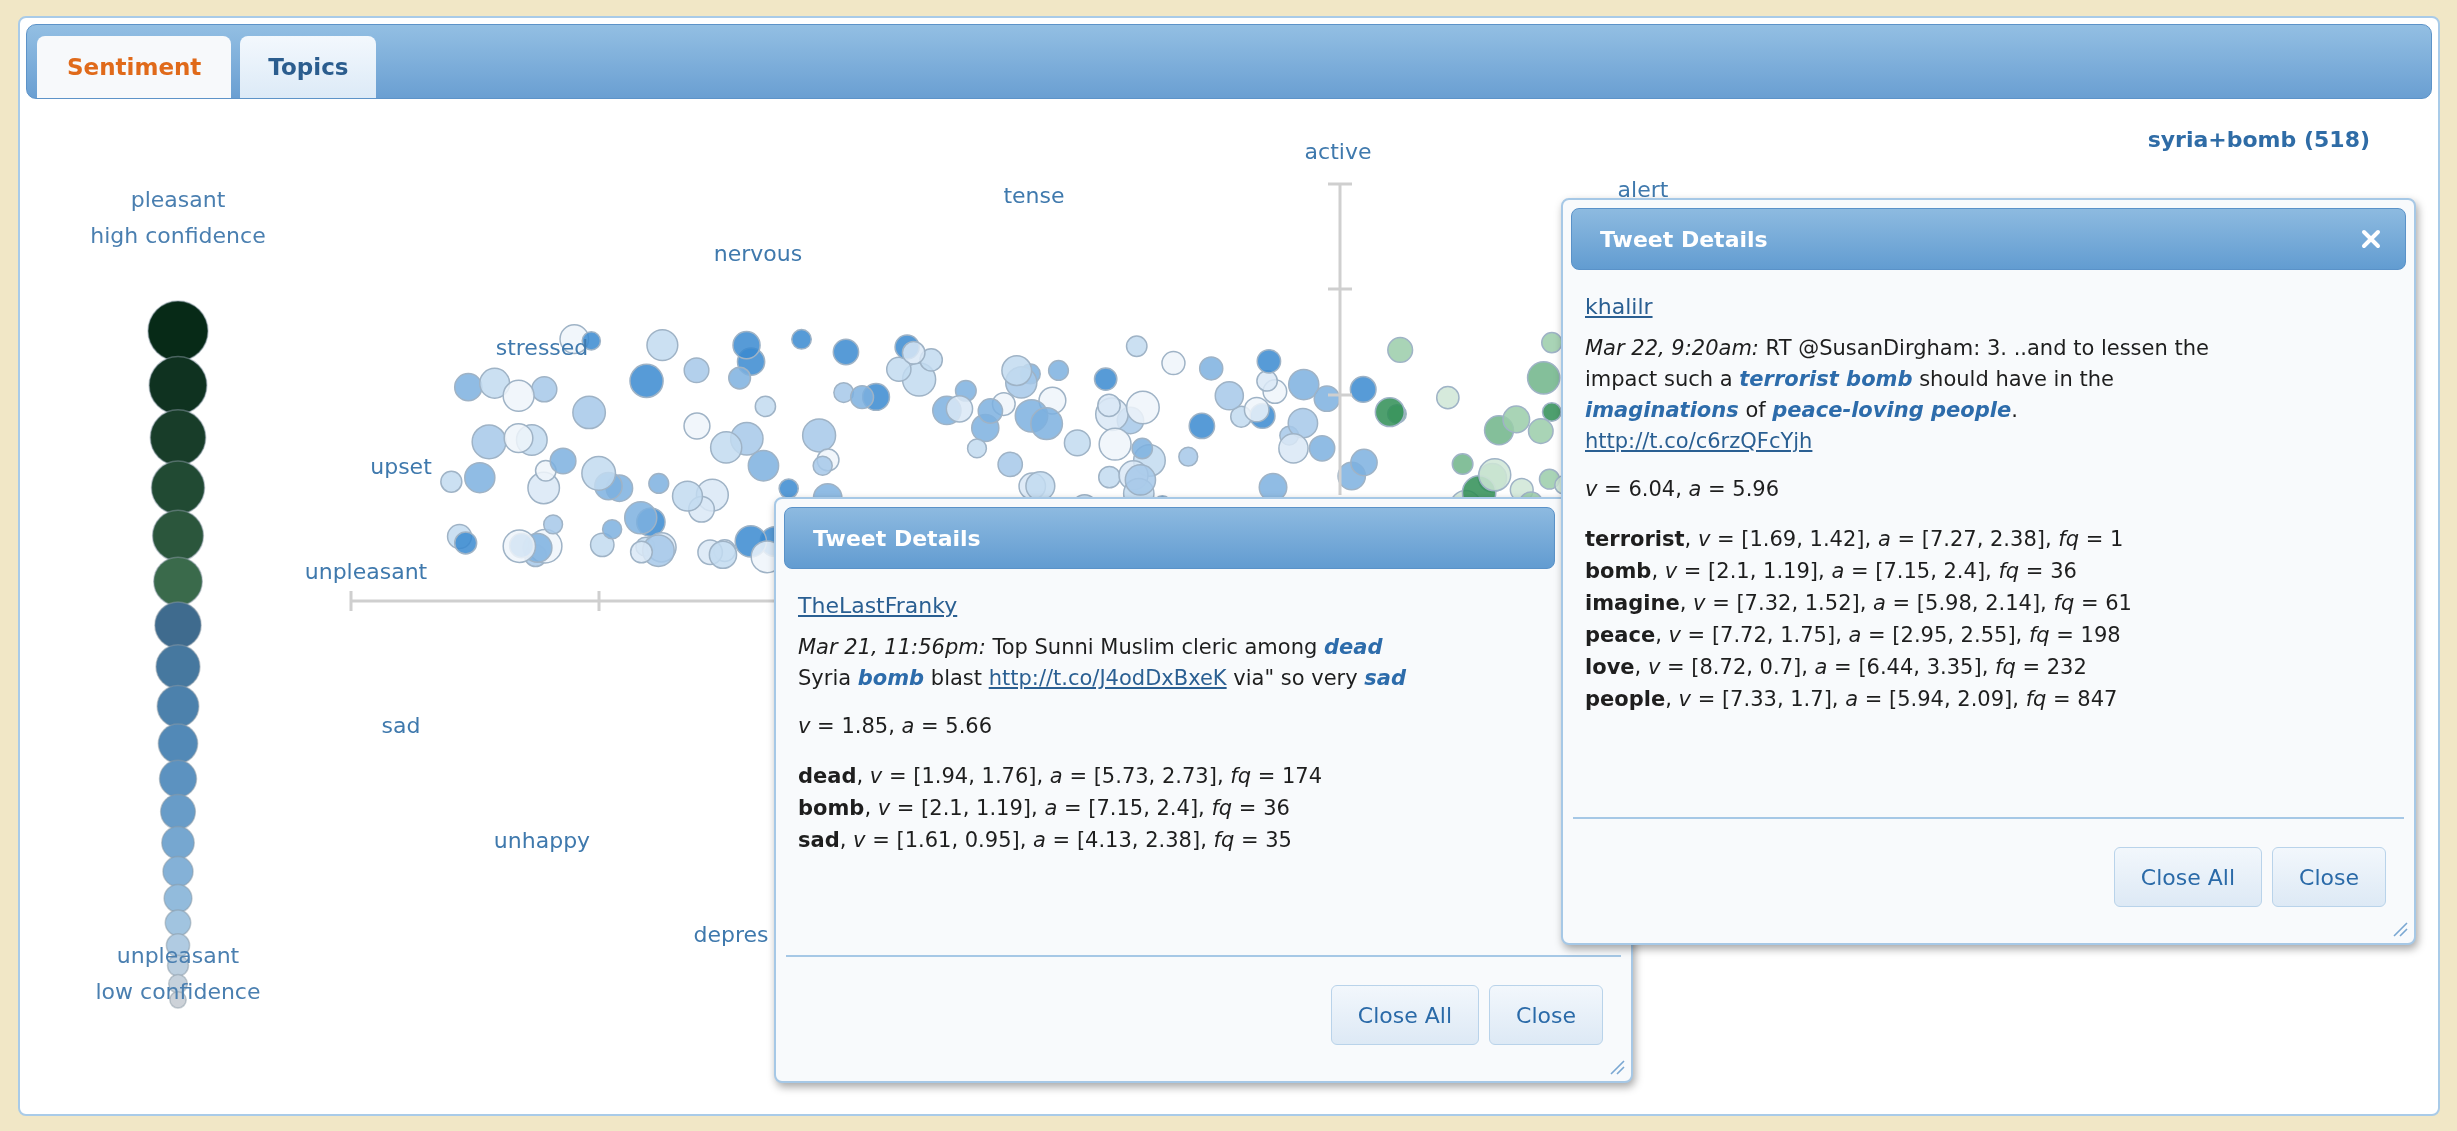 Image resolution: width=2457 pixels, height=1131 pixels. What do you see at coordinates (1683, 489) in the screenshot?
I see `score-text: v = 6.04, a = 5.96` at bounding box center [1683, 489].